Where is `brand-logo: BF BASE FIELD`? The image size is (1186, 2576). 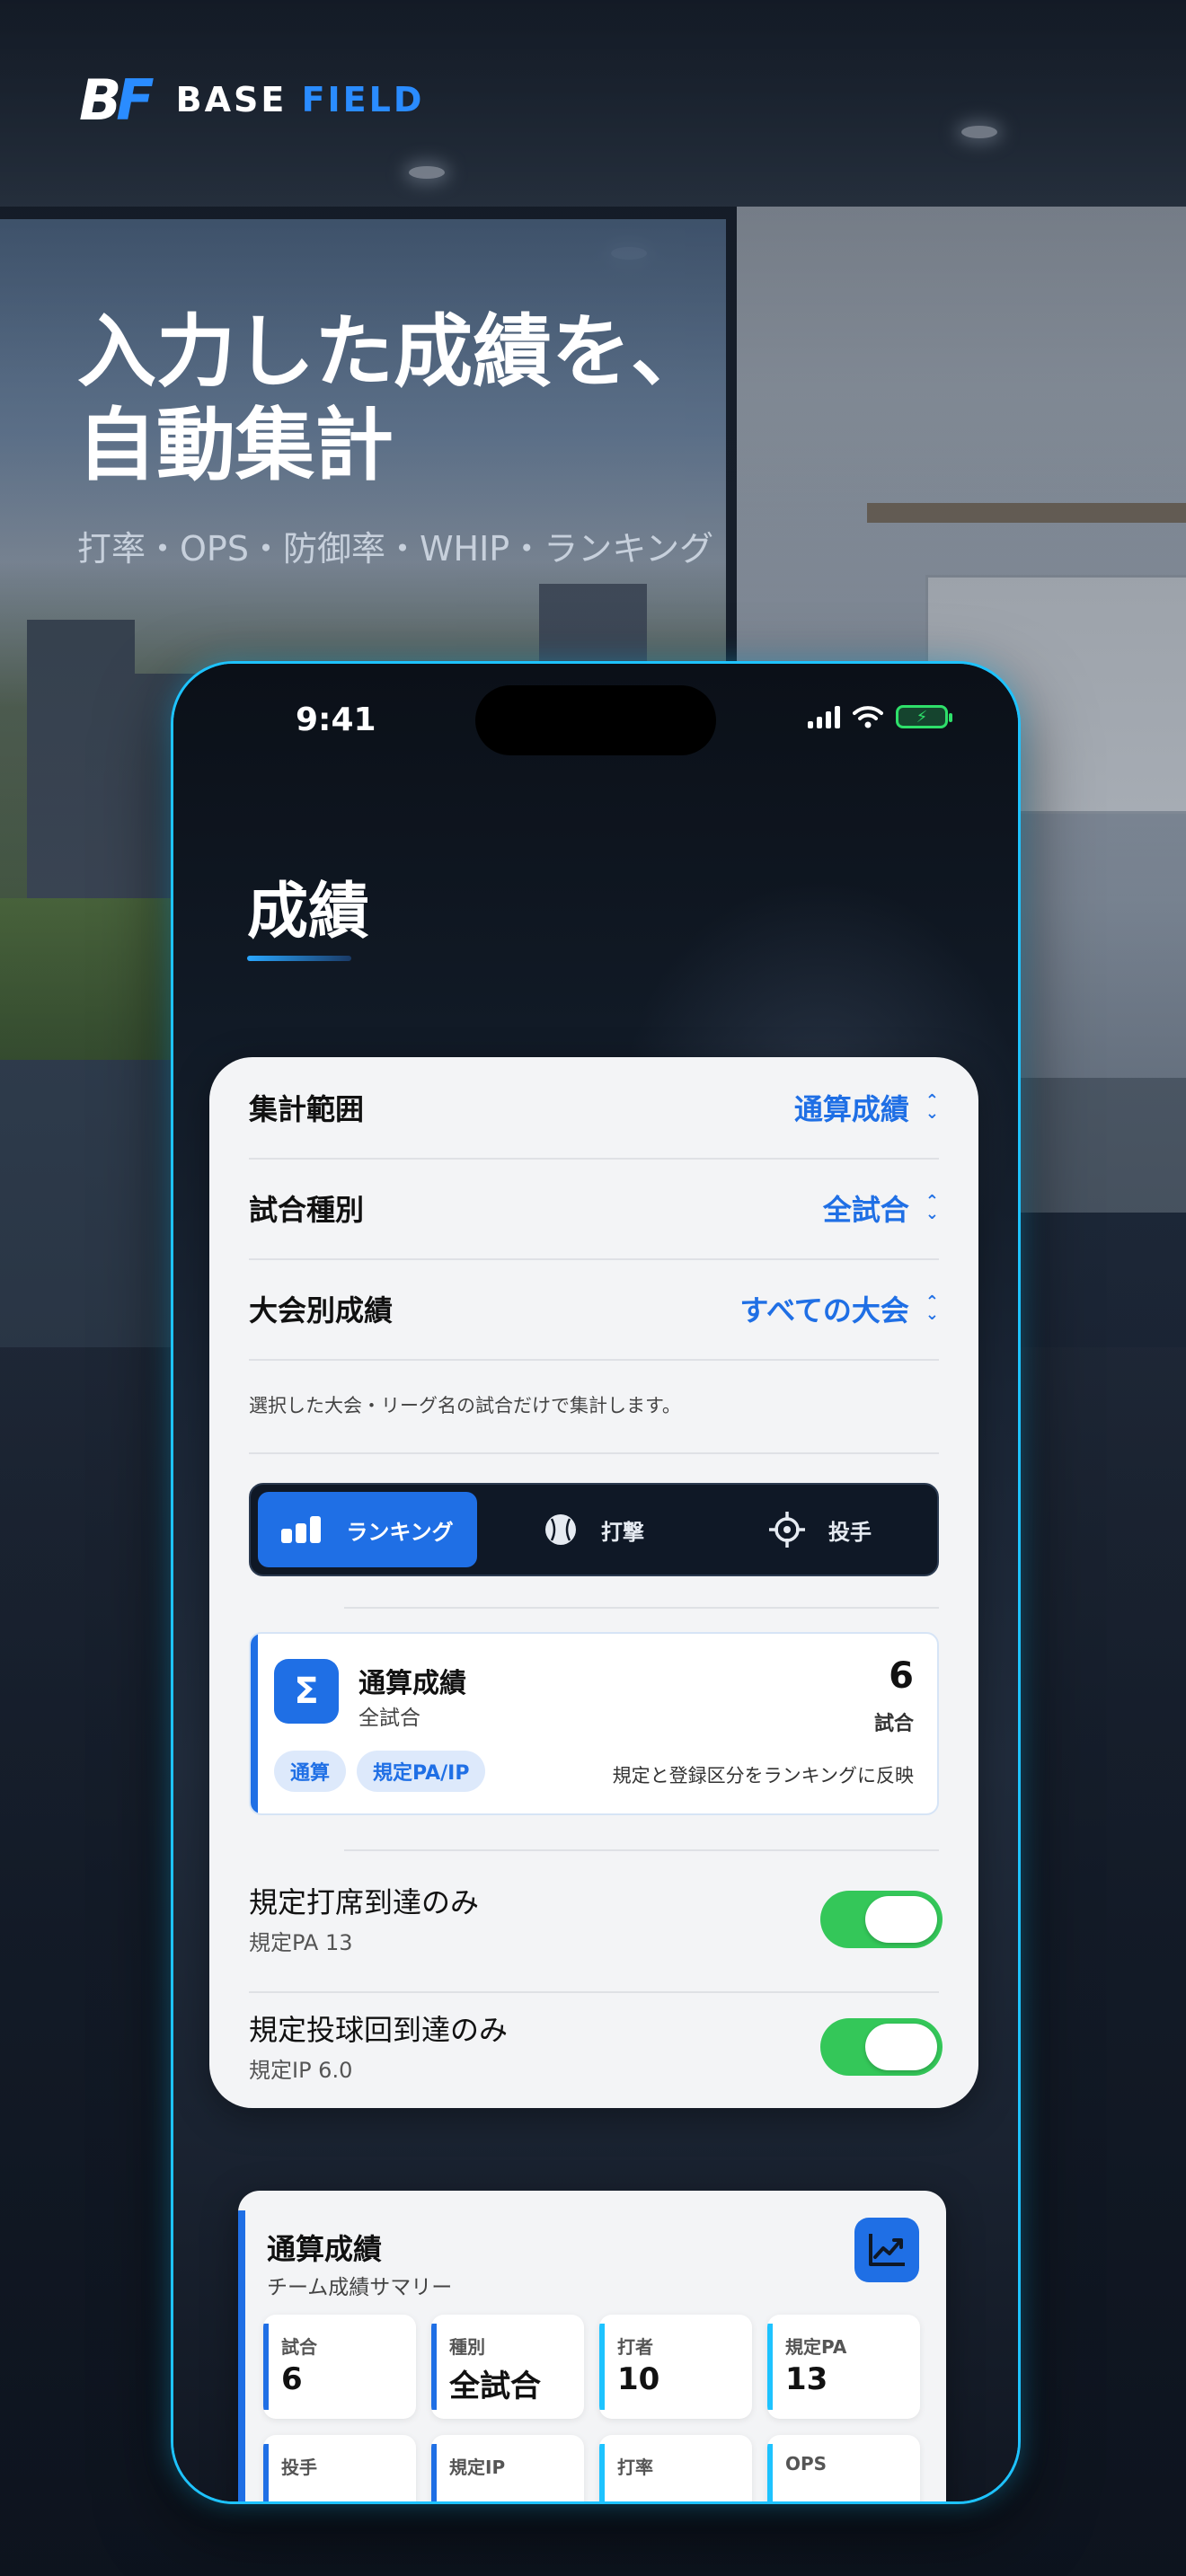
brand-logo: BF BASE FIELD is located at coordinates (252, 99).